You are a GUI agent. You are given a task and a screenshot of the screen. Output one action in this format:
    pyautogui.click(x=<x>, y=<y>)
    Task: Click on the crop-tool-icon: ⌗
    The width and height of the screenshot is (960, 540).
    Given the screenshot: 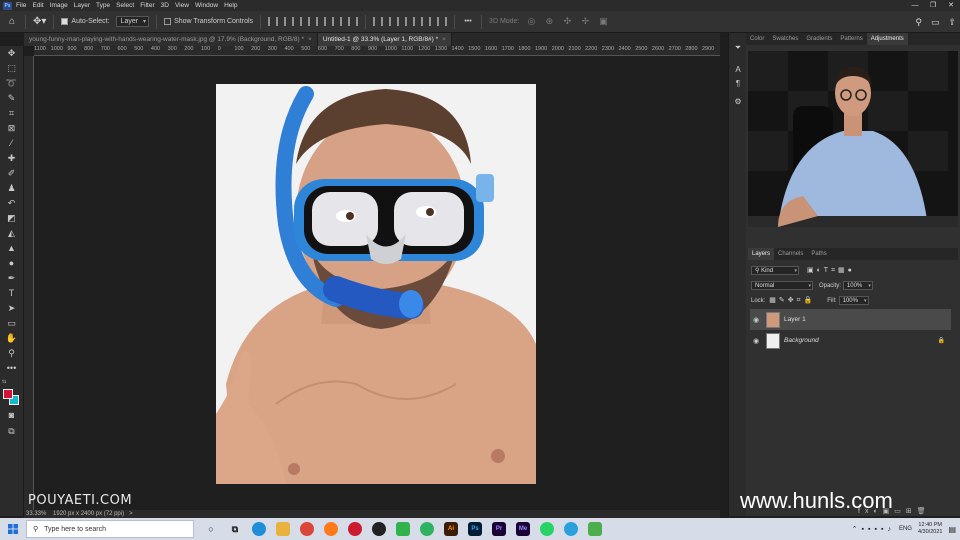 What is the action you would take?
    pyautogui.click(x=11, y=113)
    